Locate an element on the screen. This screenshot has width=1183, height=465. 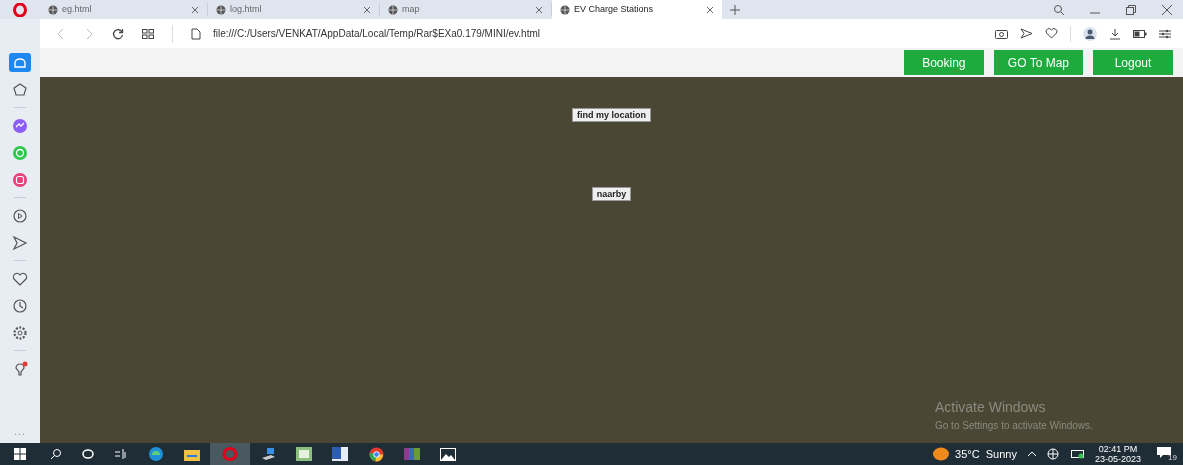
clock-date: 23-05-2023 is located at coordinates (1117, 459).